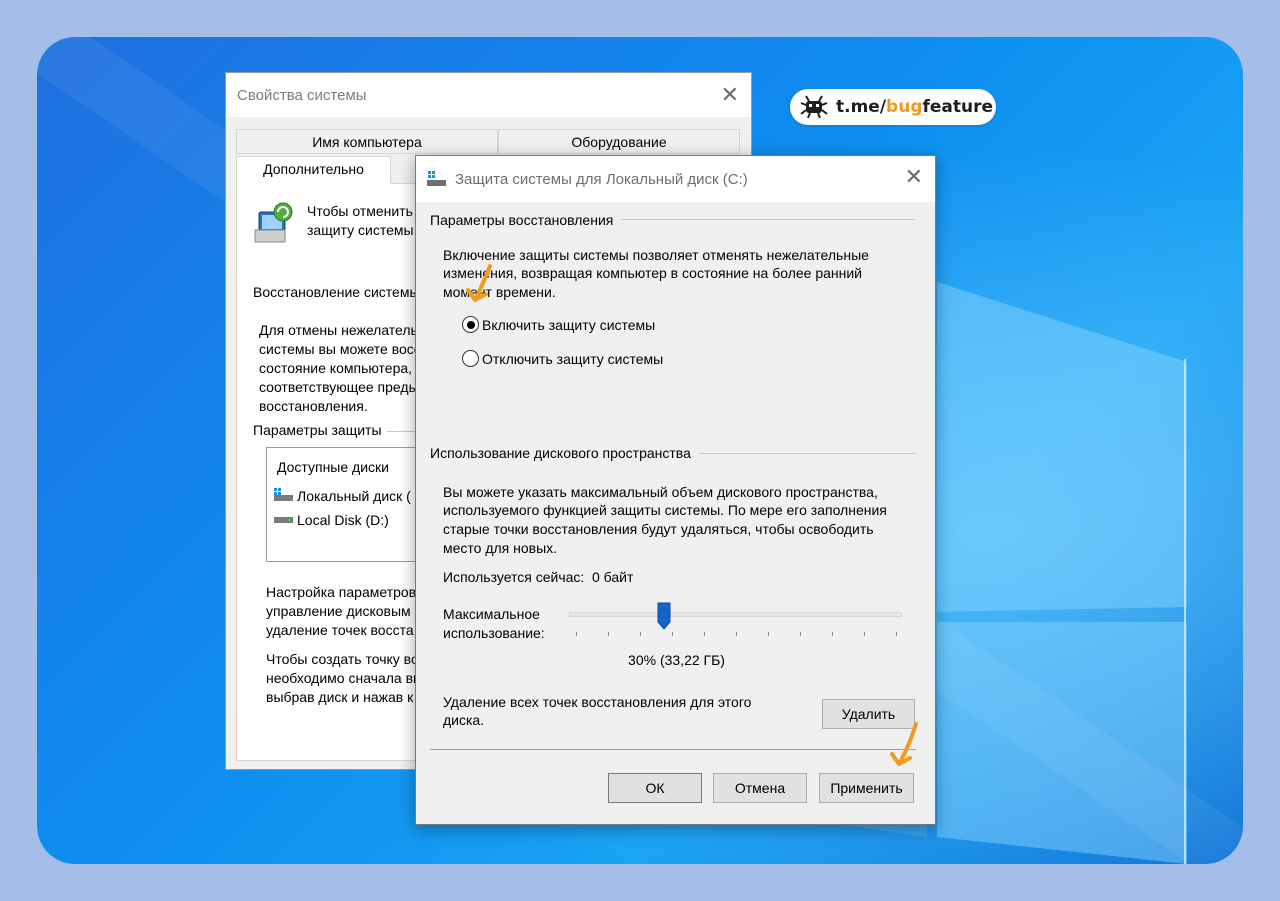  I want to click on enable-protection-radio, so click(470, 324).